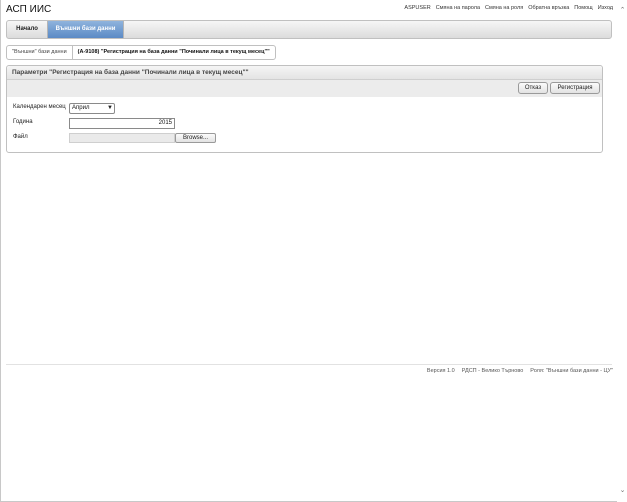  I want to click on footer-role: Роля: "Външни бази данни - ЦУ", so click(571, 371).